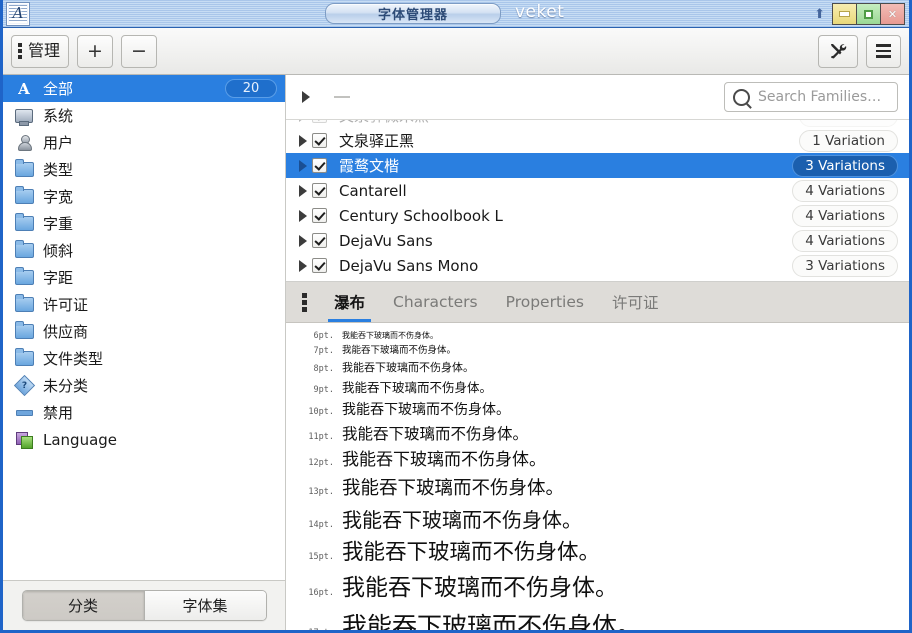 This screenshot has width=912, height=633. I want to click on remove-font-button: −, so click(138, 51).